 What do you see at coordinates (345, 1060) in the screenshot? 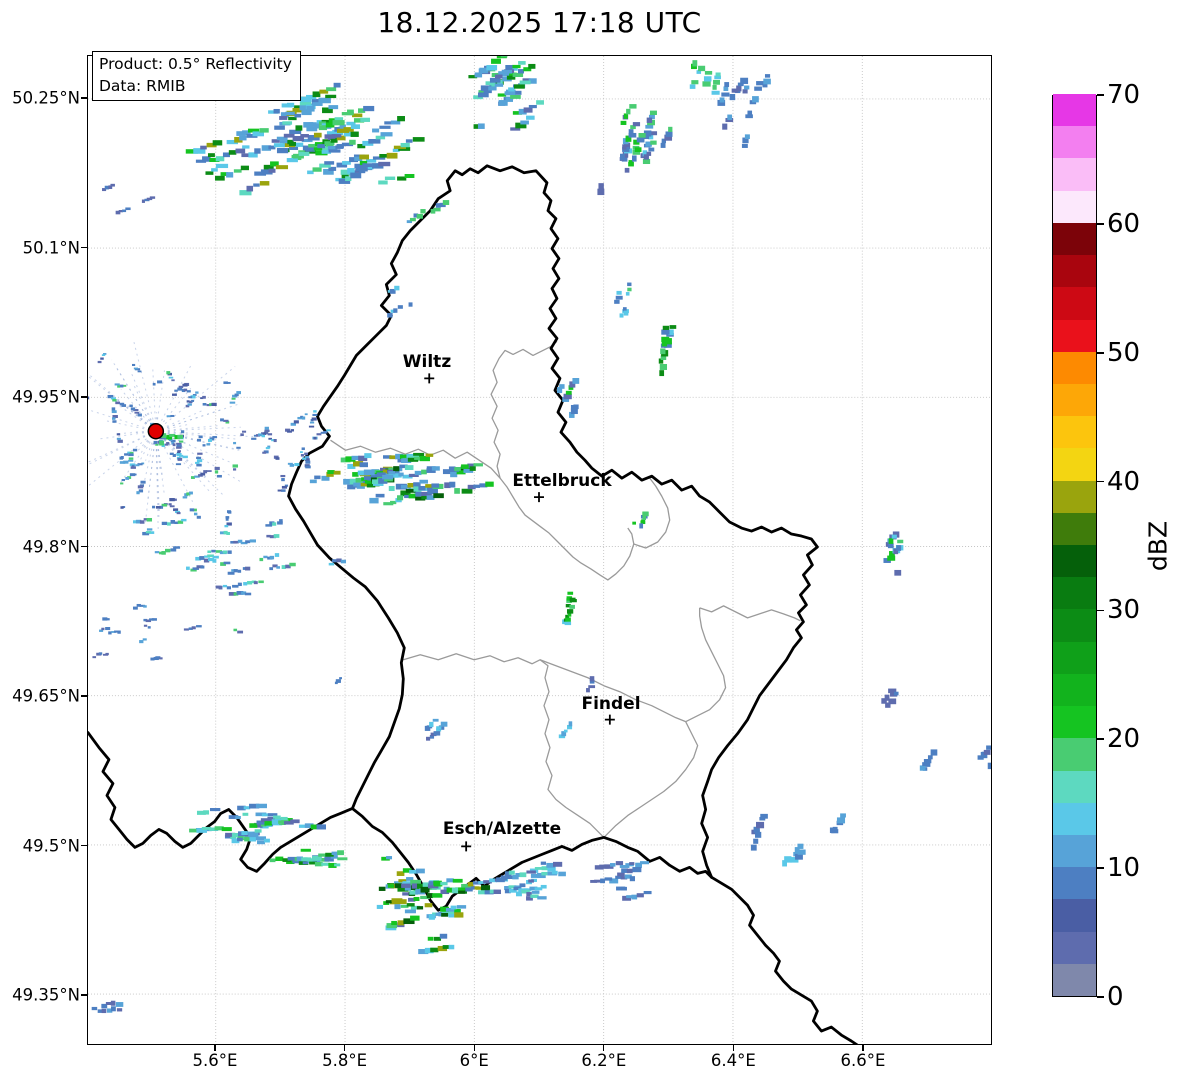
I see `lon-tick-label: 5.8°E` at bounding box center [345, 1060].